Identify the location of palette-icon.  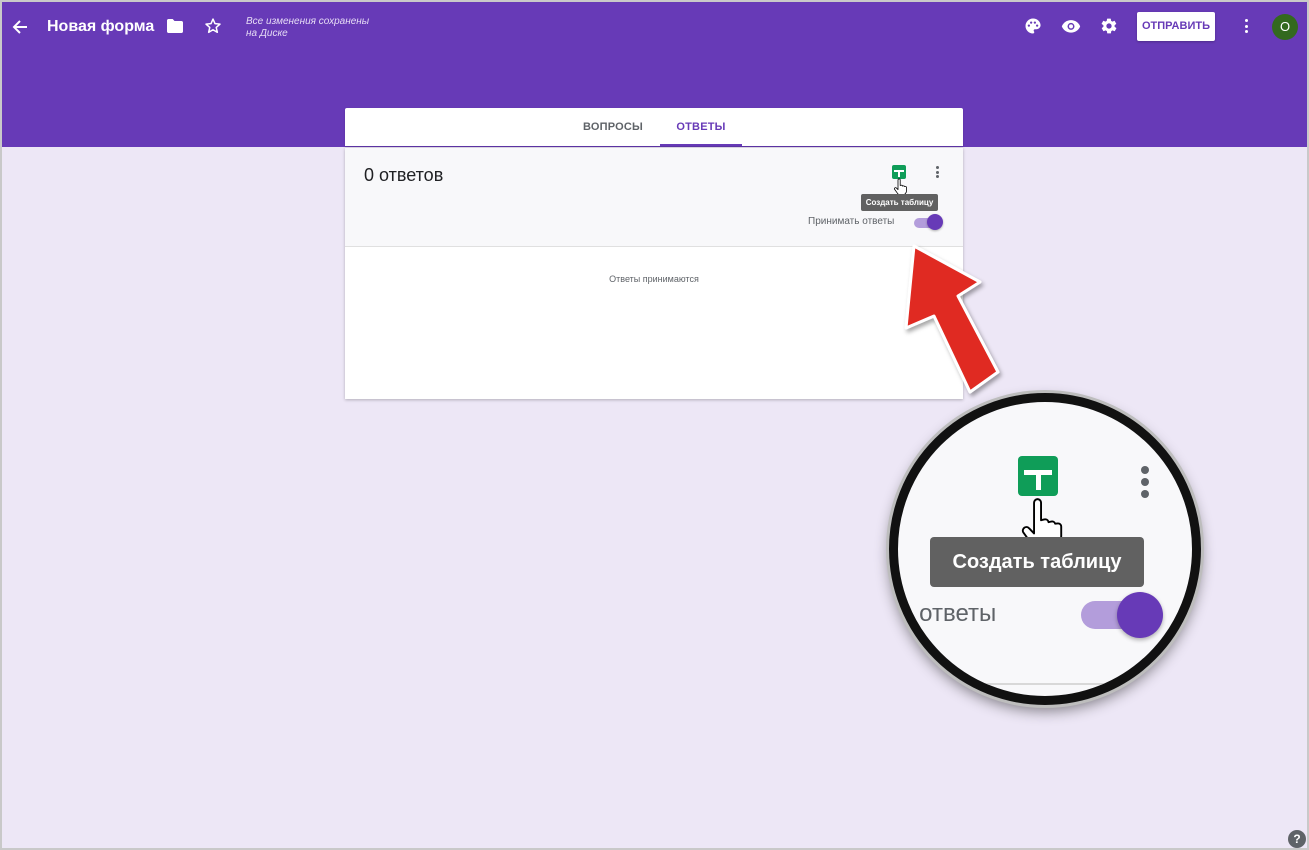
(1033, 26).